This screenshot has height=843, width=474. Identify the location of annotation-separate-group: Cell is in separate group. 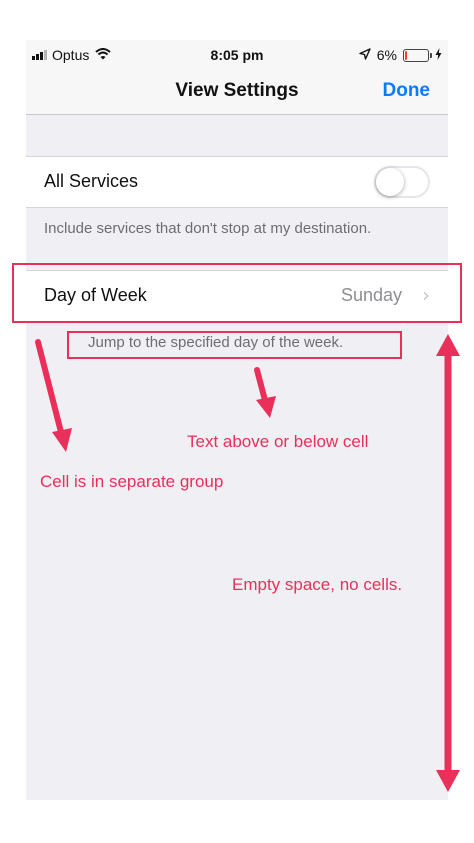
(132, 481).